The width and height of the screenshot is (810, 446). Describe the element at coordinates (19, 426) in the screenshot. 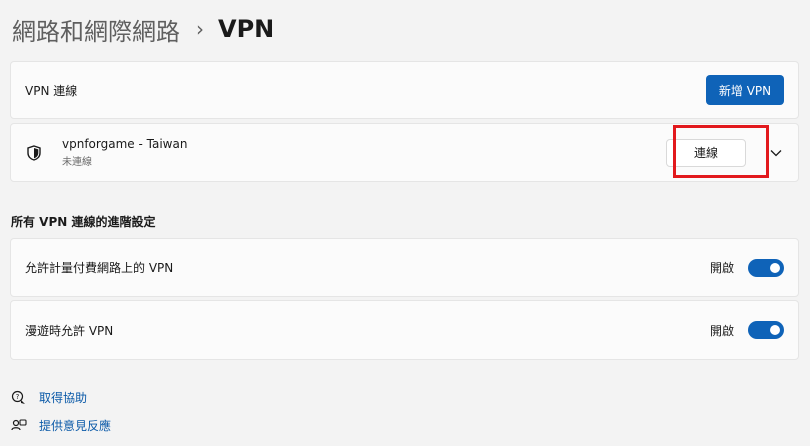

I see `feedback-icon` at that location.